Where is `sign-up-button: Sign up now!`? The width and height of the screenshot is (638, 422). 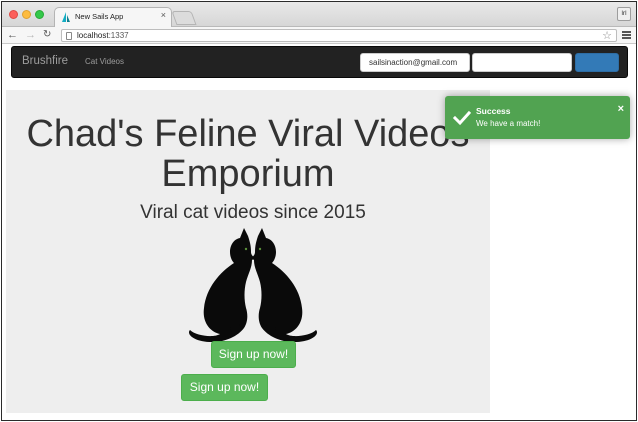
sign-up-button: Sign up now! is located at coordinates (253, 354).